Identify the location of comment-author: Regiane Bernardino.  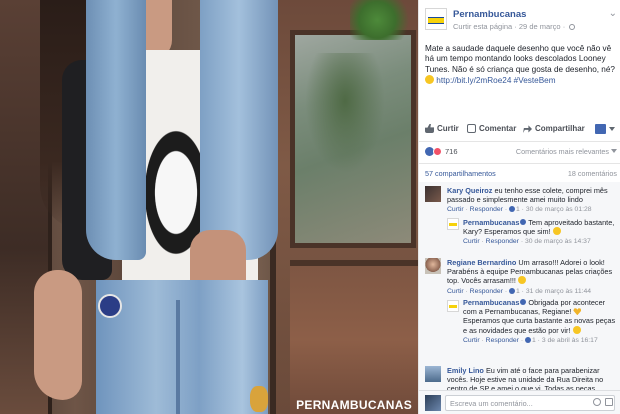
(481, 262).